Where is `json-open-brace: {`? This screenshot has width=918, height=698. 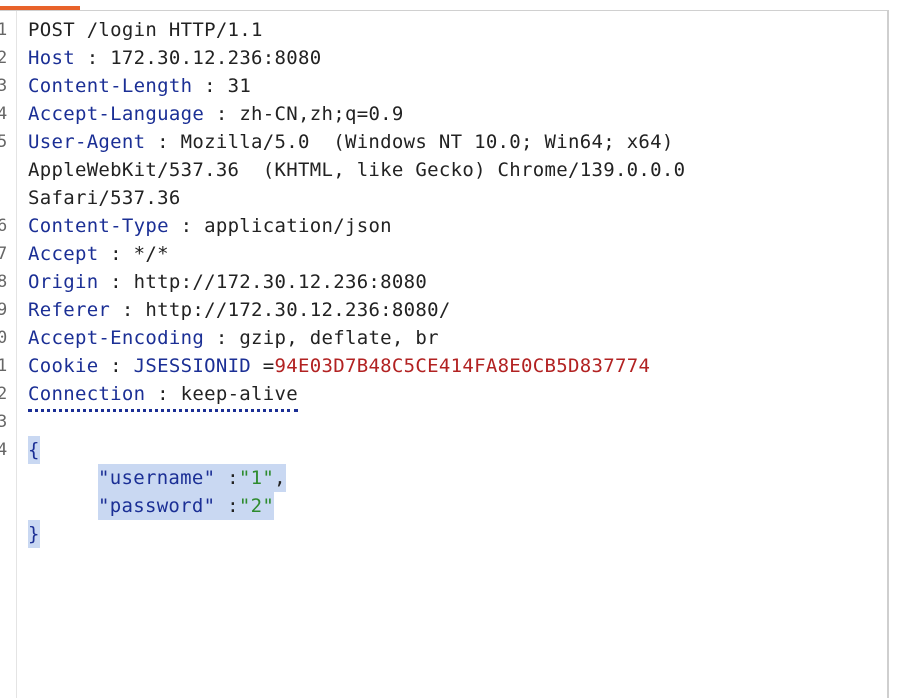
json-open-brace: { is located at coordinates (34, 450).